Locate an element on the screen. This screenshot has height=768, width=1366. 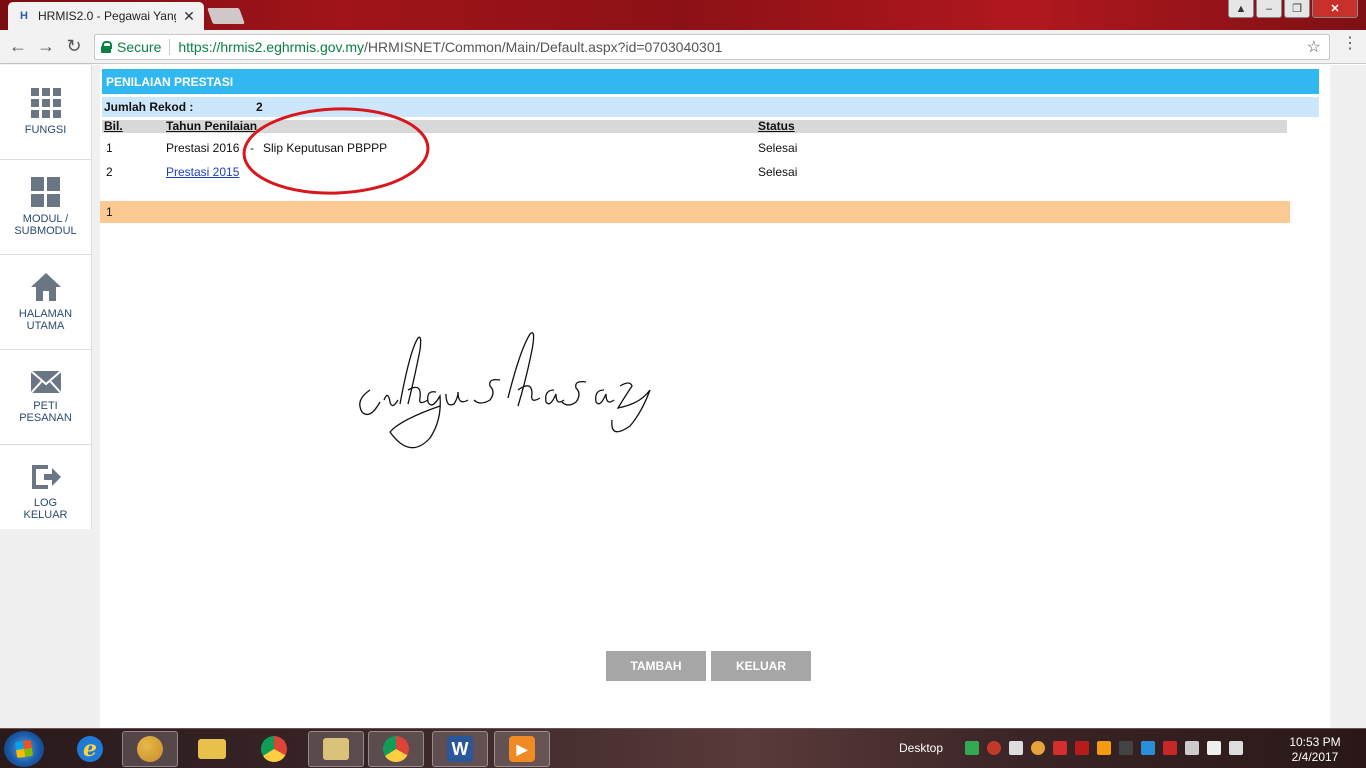
paint-icon is located at coordinates (150, 749).